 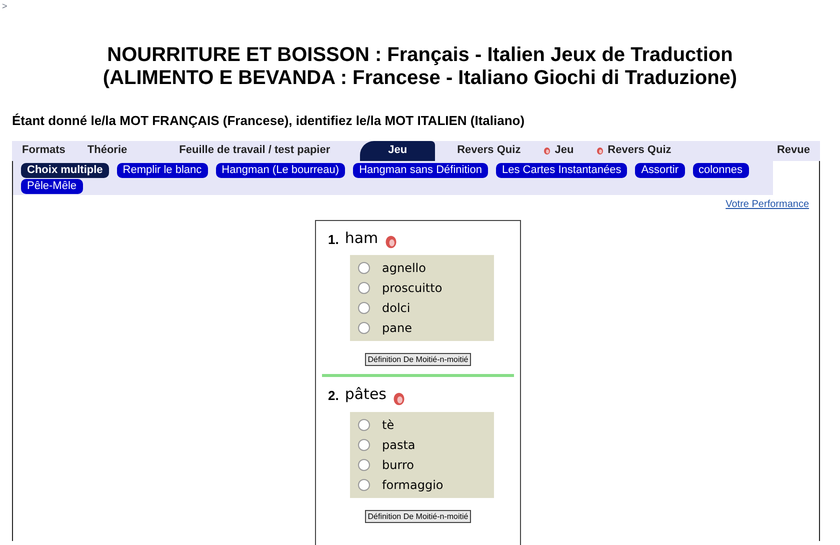 I want to click on option-label: proscuitto, so click(x=412, y=288).